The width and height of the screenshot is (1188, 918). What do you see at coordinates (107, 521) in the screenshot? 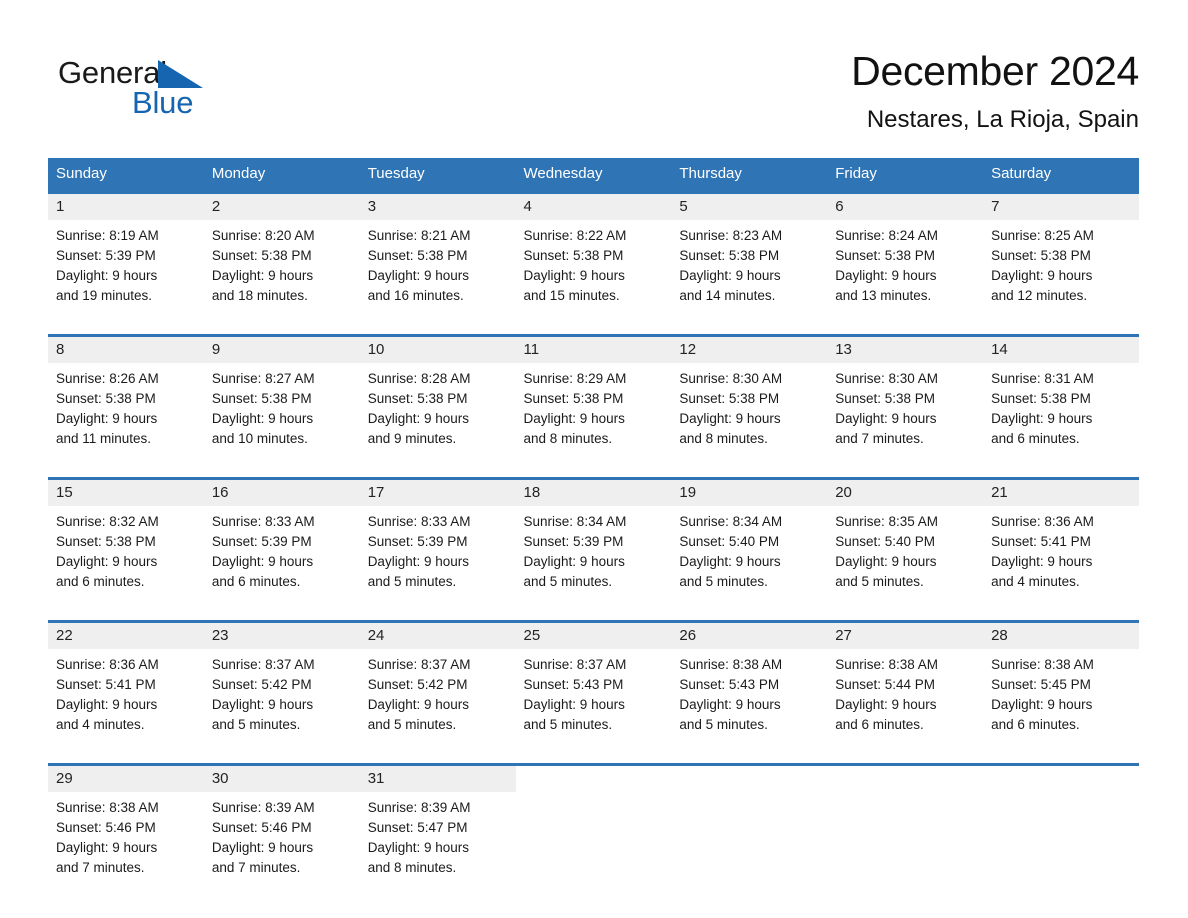
I see `sunrise-text: Sunrise: 8:32 AM` at bounding box center [107, 521].